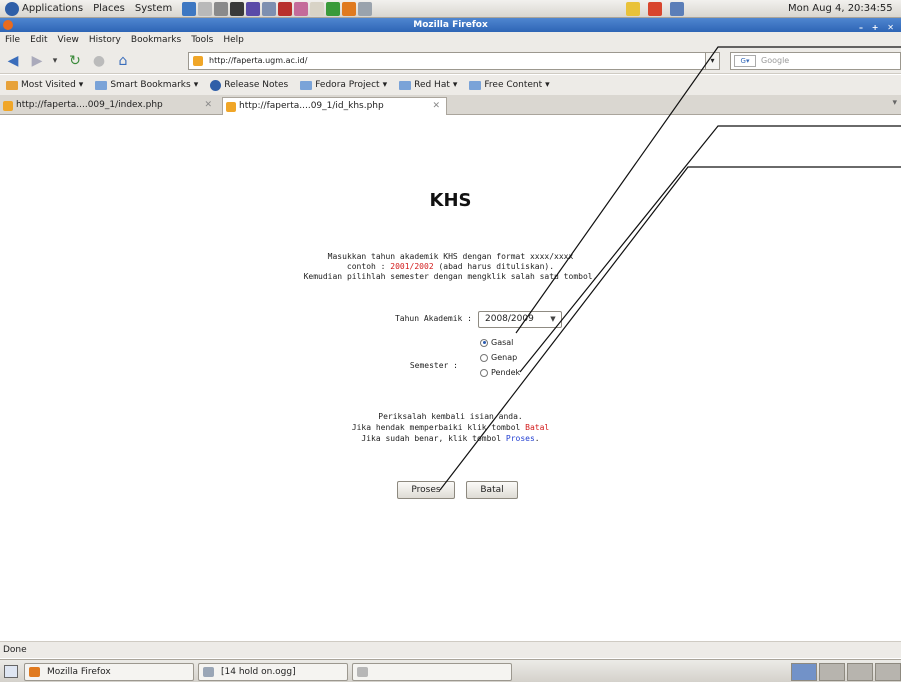  Describe the element at coordinates (198, 61) in the screenshot. I see `site-favicon` at that location.